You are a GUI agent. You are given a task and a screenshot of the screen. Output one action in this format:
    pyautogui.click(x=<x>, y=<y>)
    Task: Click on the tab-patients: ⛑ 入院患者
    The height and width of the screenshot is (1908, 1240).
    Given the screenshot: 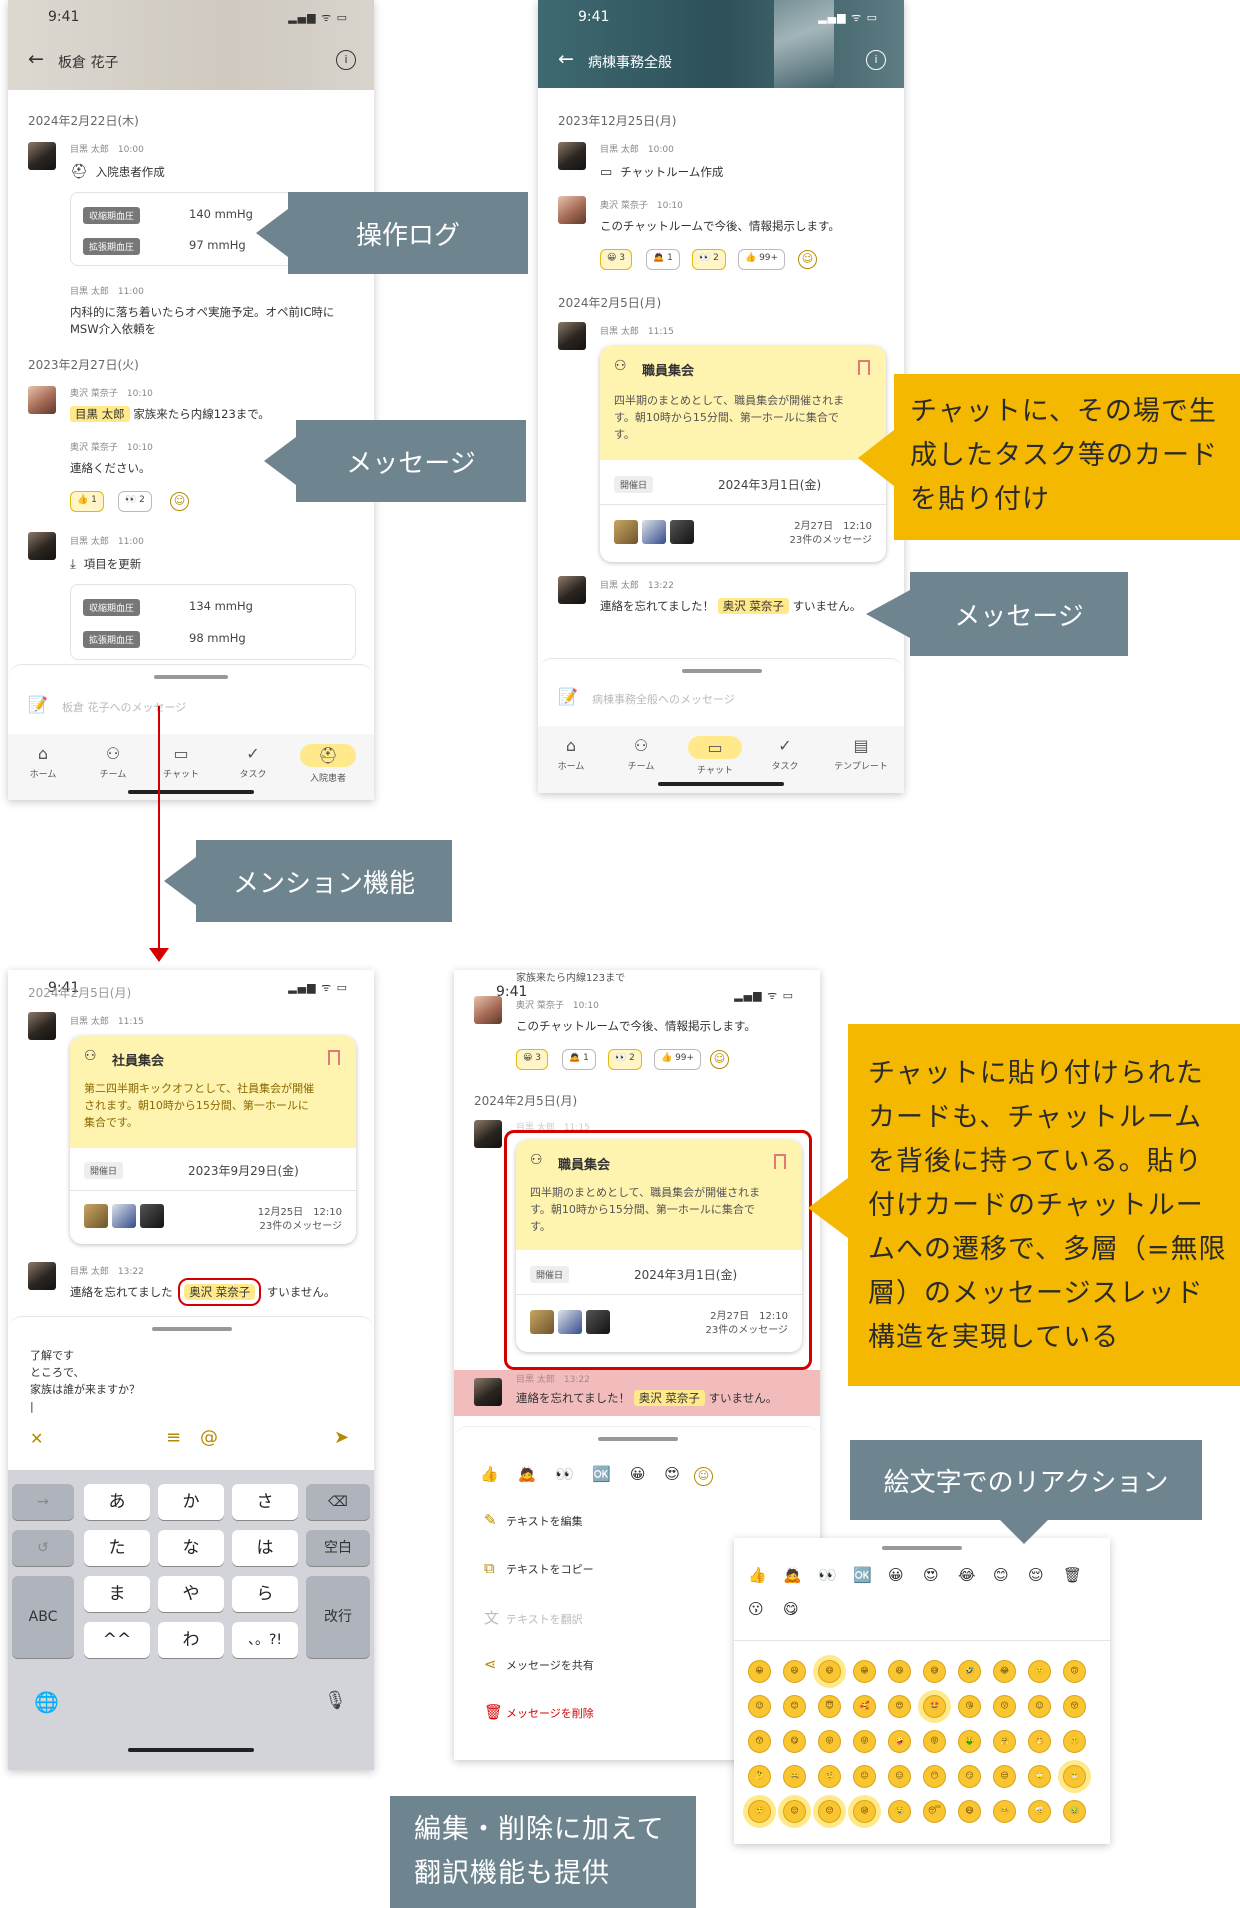 What is the action you would take?
    pyautogui.click(x=328, y=764)
    